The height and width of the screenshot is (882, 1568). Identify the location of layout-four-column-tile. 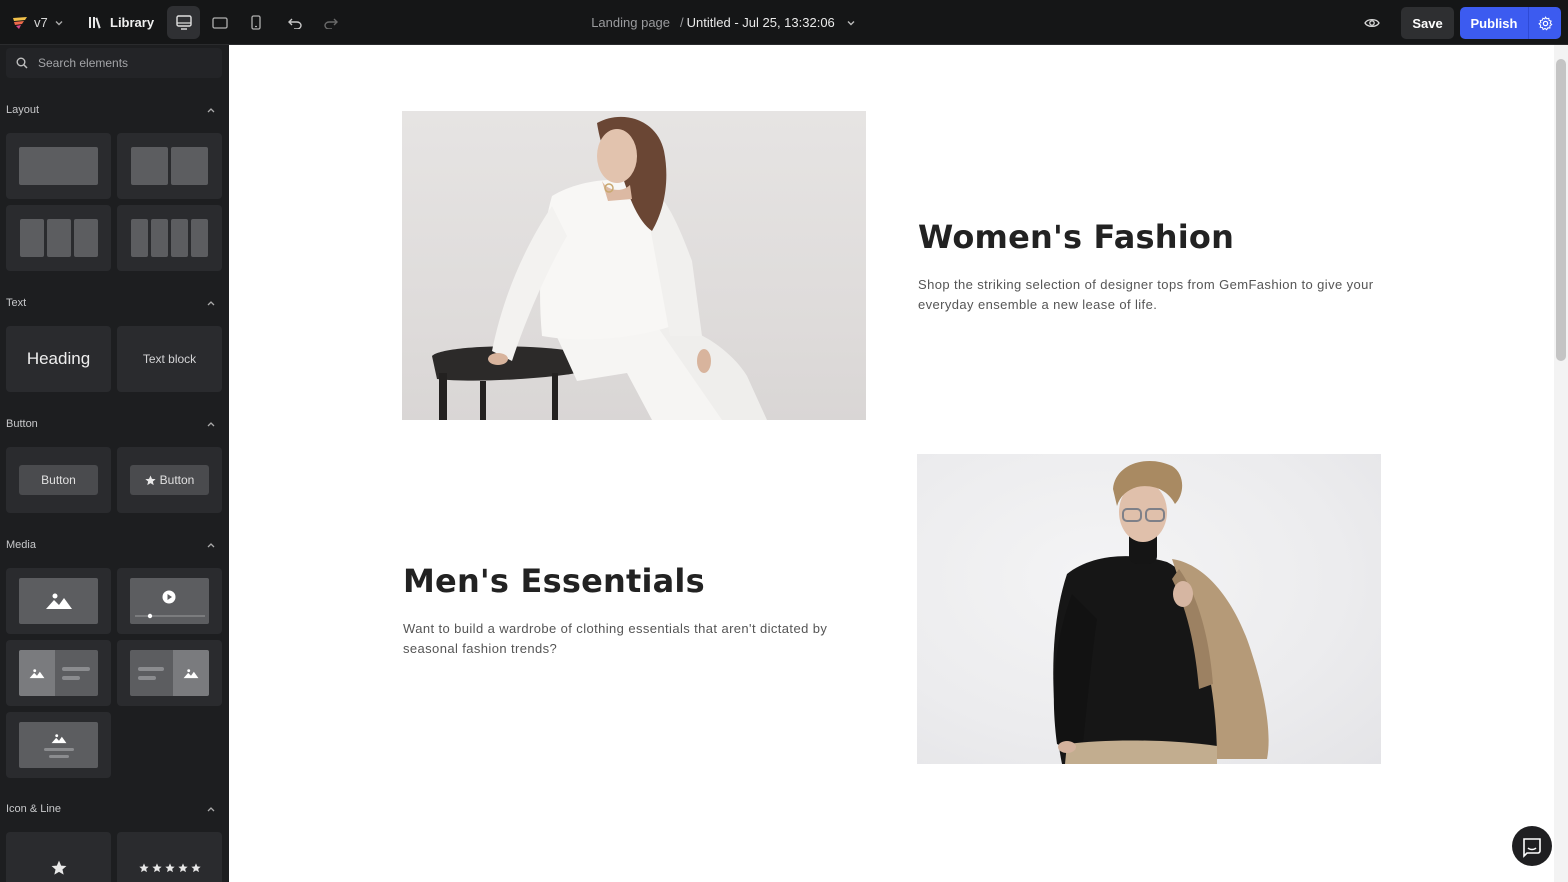
(169, 238).